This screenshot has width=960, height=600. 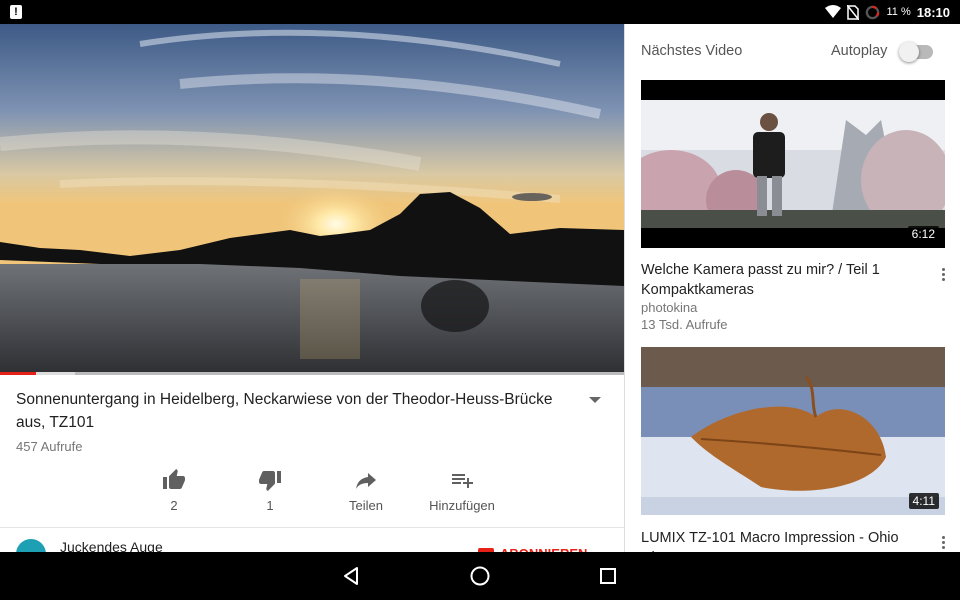 What do you see at coordinates (873, 12) in the screenshot?
I see `battery-ring-icon` at bounding box center [873, 12].